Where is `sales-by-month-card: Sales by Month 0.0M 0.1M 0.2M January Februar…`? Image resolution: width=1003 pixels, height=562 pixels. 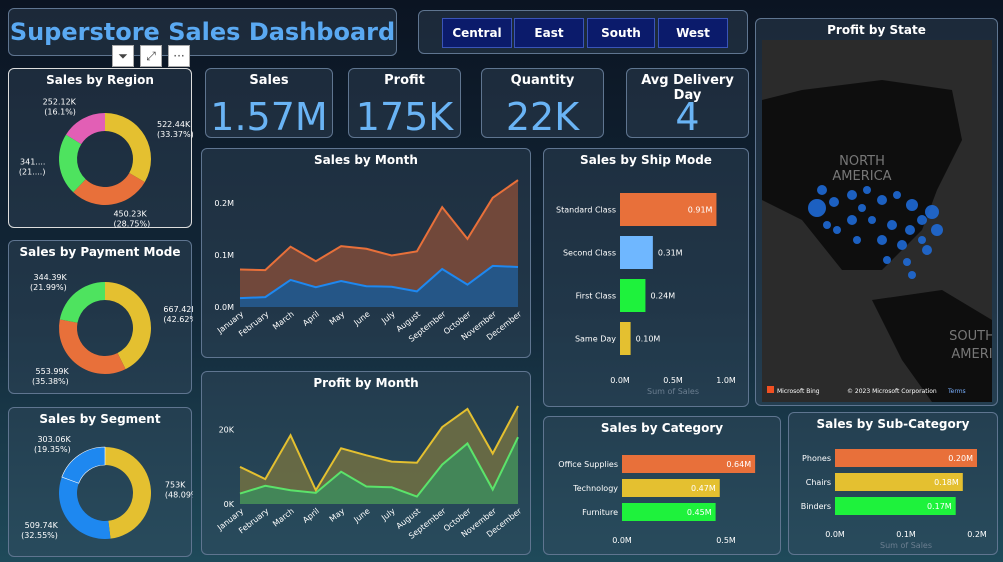 sales-by-month-card: Sales by Month 0.0M 0.1M 0.2M January Februar… is located at coordinates (366, 253).